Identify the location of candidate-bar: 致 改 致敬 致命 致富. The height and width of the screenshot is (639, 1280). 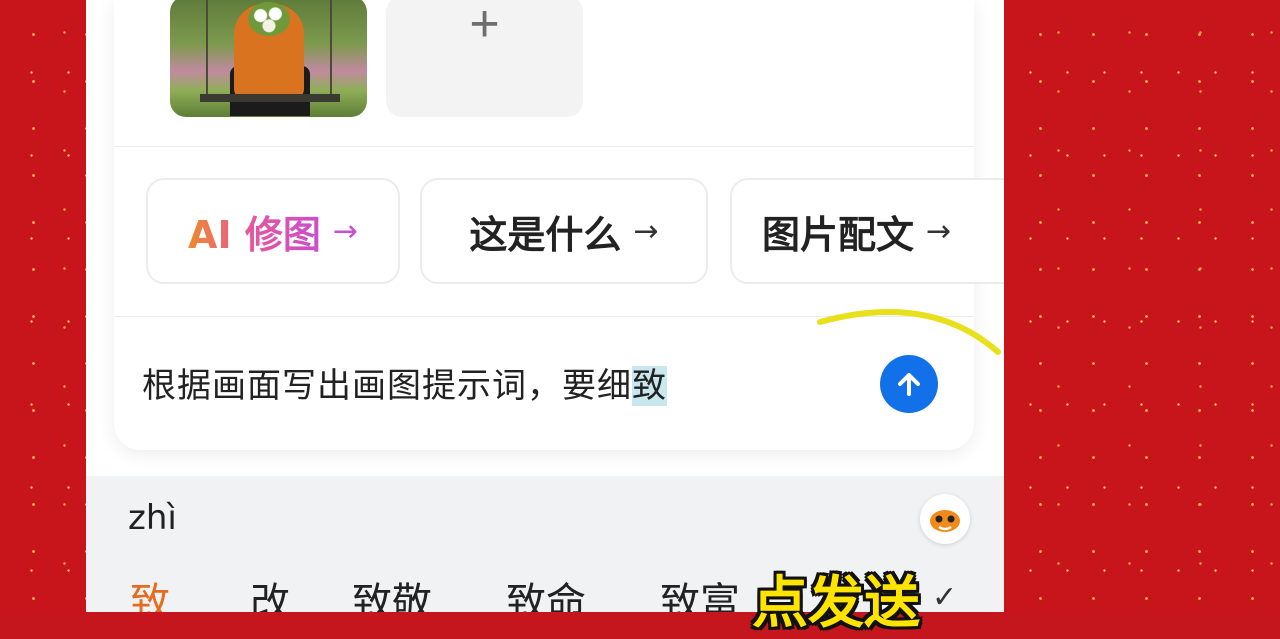
(455, 591).